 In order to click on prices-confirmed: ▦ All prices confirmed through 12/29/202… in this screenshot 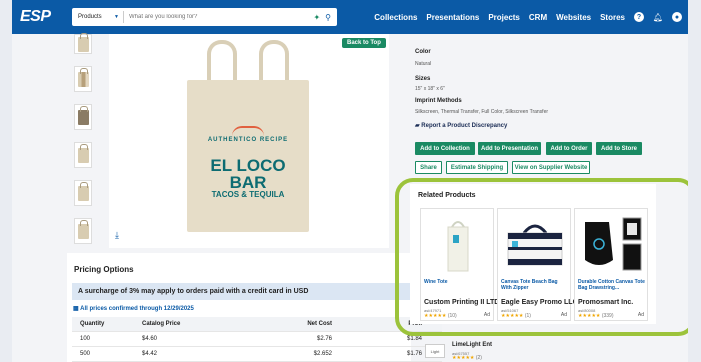, I will do `click(133, 308)`.